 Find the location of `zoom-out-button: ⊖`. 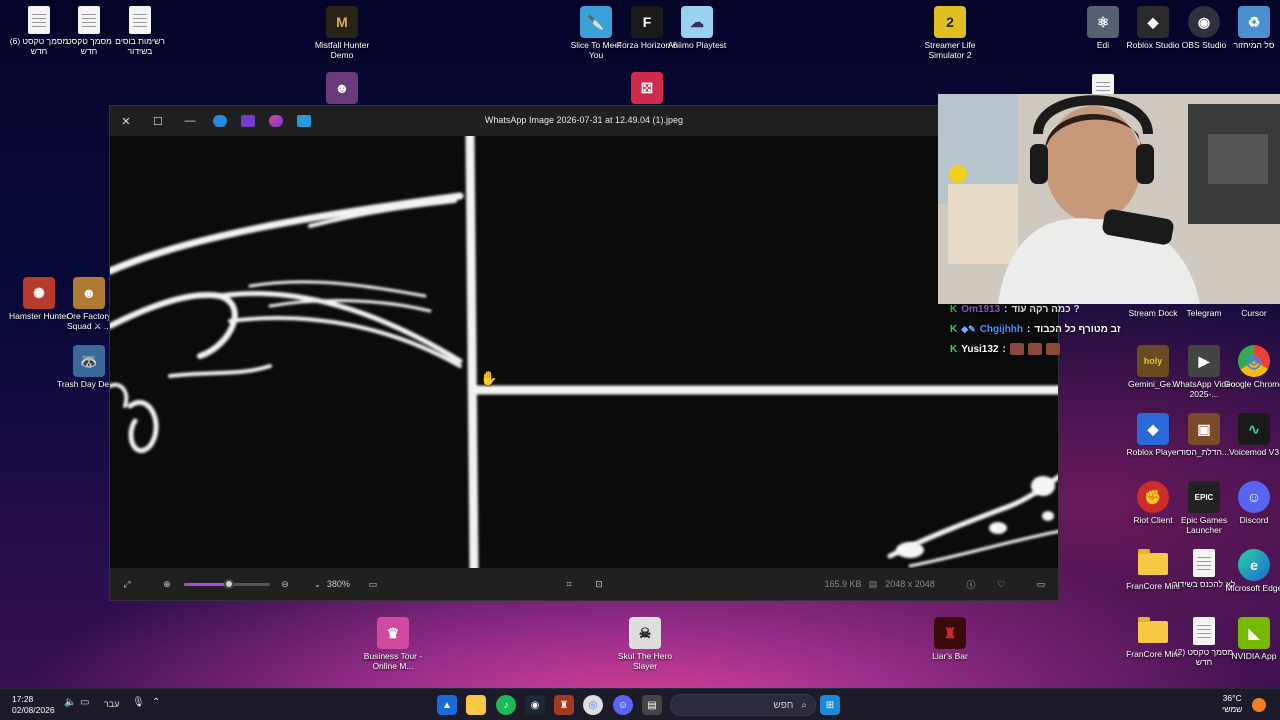

zoom-out-button: ⊖ is located at coordinates (285, 584).